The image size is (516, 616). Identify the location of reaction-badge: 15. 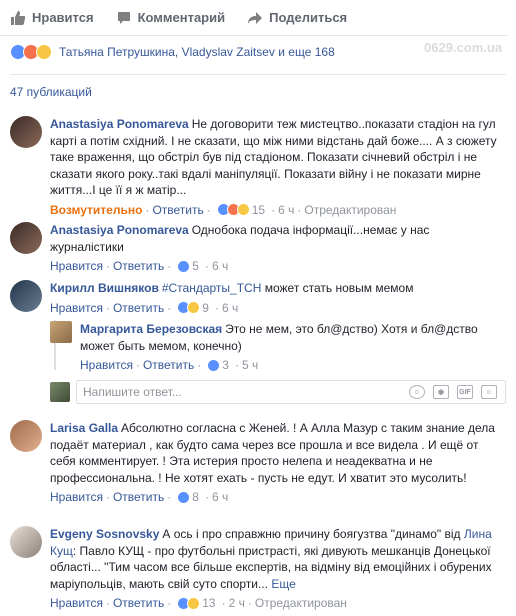
(241, 209).